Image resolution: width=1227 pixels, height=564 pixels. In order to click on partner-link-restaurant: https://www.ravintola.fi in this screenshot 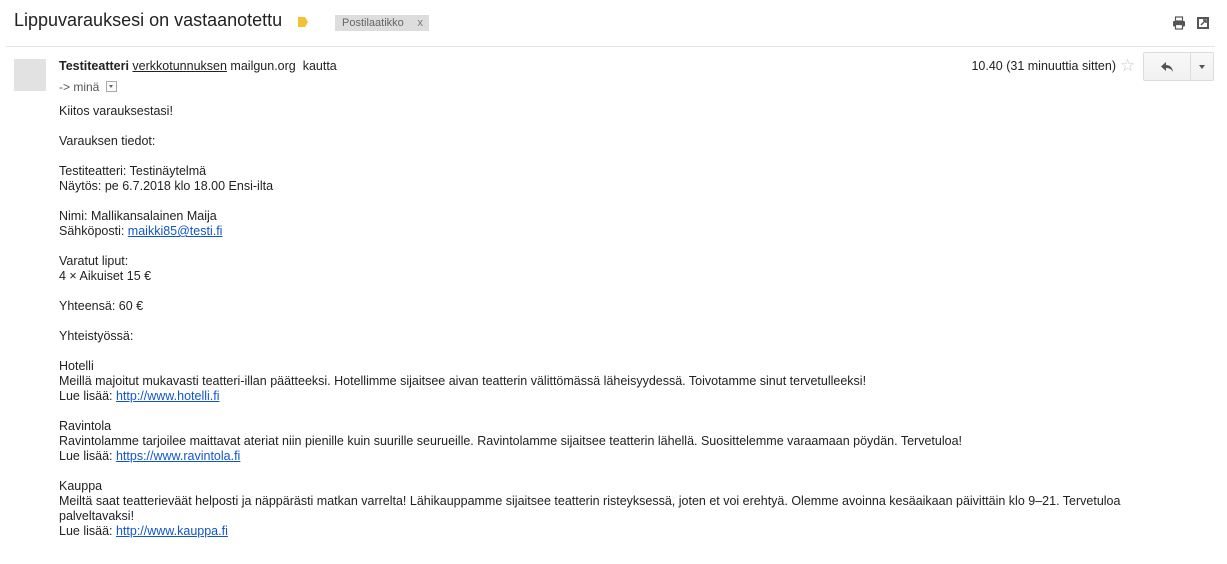, I will do `click(178, 456)`.